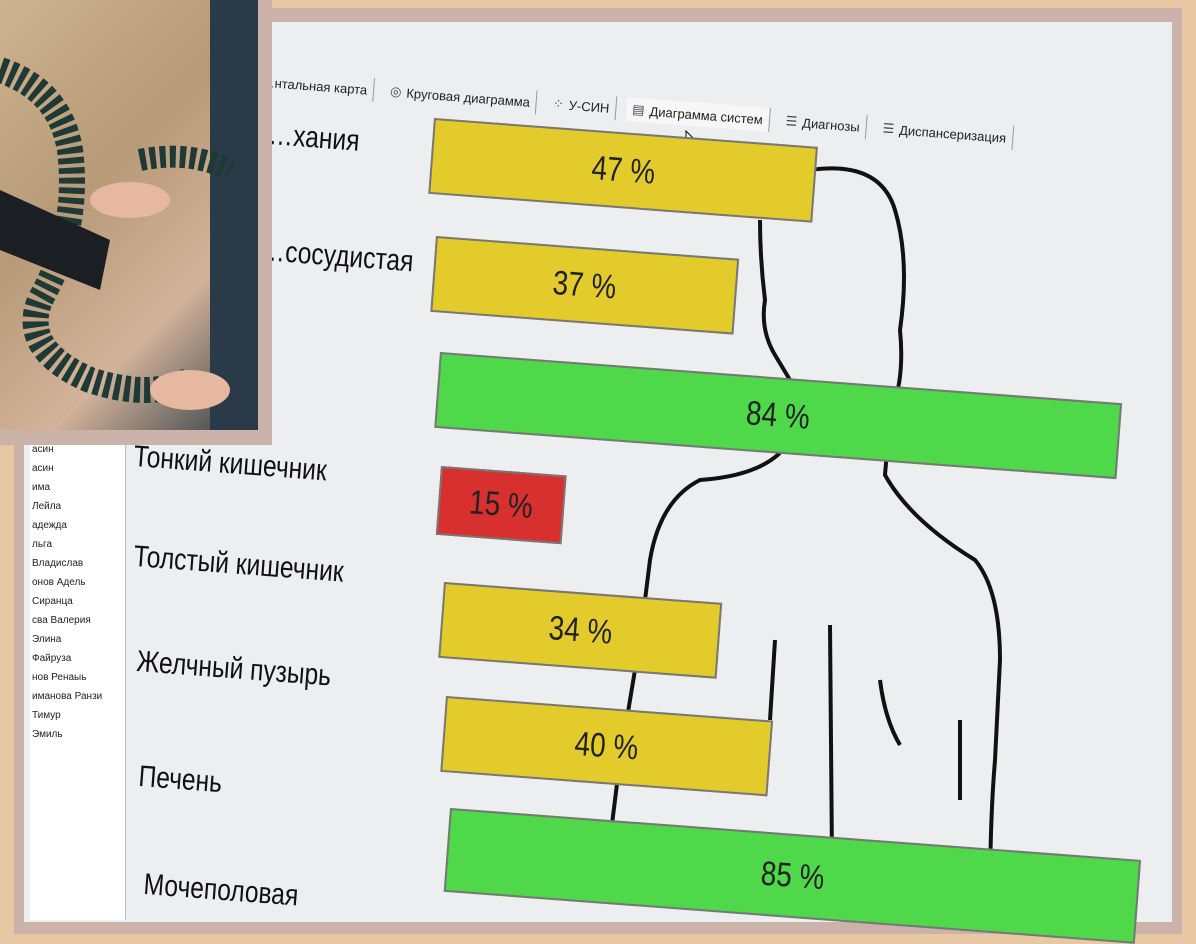 This screenshot has width=1196, height=944. I want to click on list-item: льга, so click(77, 544).